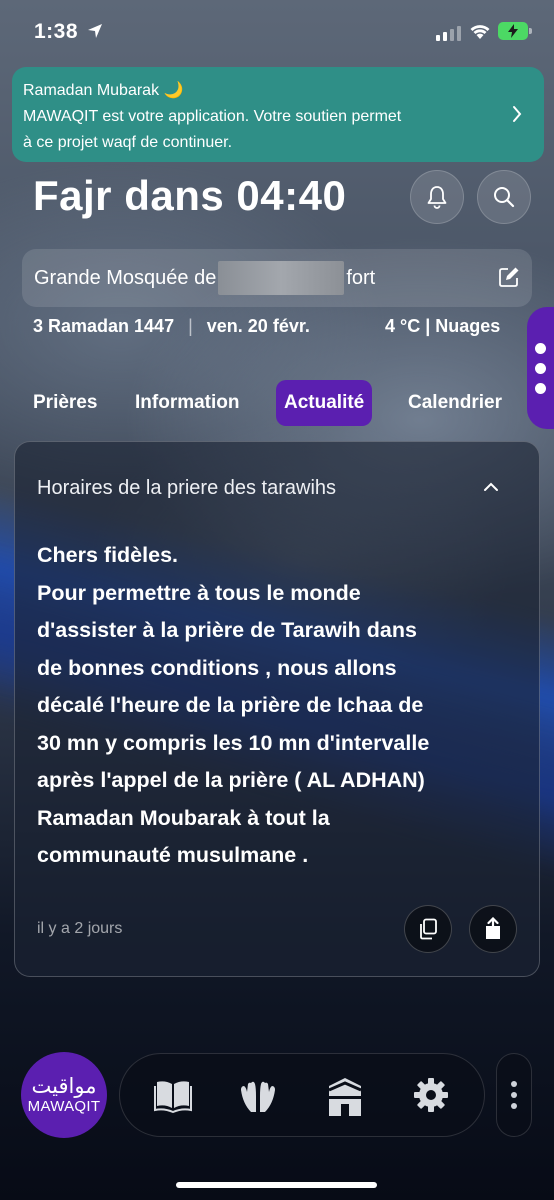  Describe the element at coordinates (95, 31) in the screenshot. I see `location-arrow-icon` at that location.